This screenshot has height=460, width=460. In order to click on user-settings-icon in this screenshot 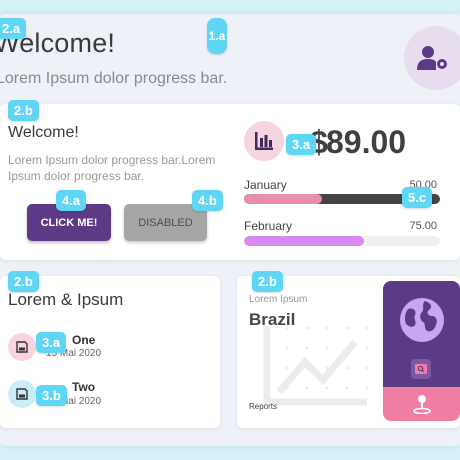, I will do `click(432, 58)`.